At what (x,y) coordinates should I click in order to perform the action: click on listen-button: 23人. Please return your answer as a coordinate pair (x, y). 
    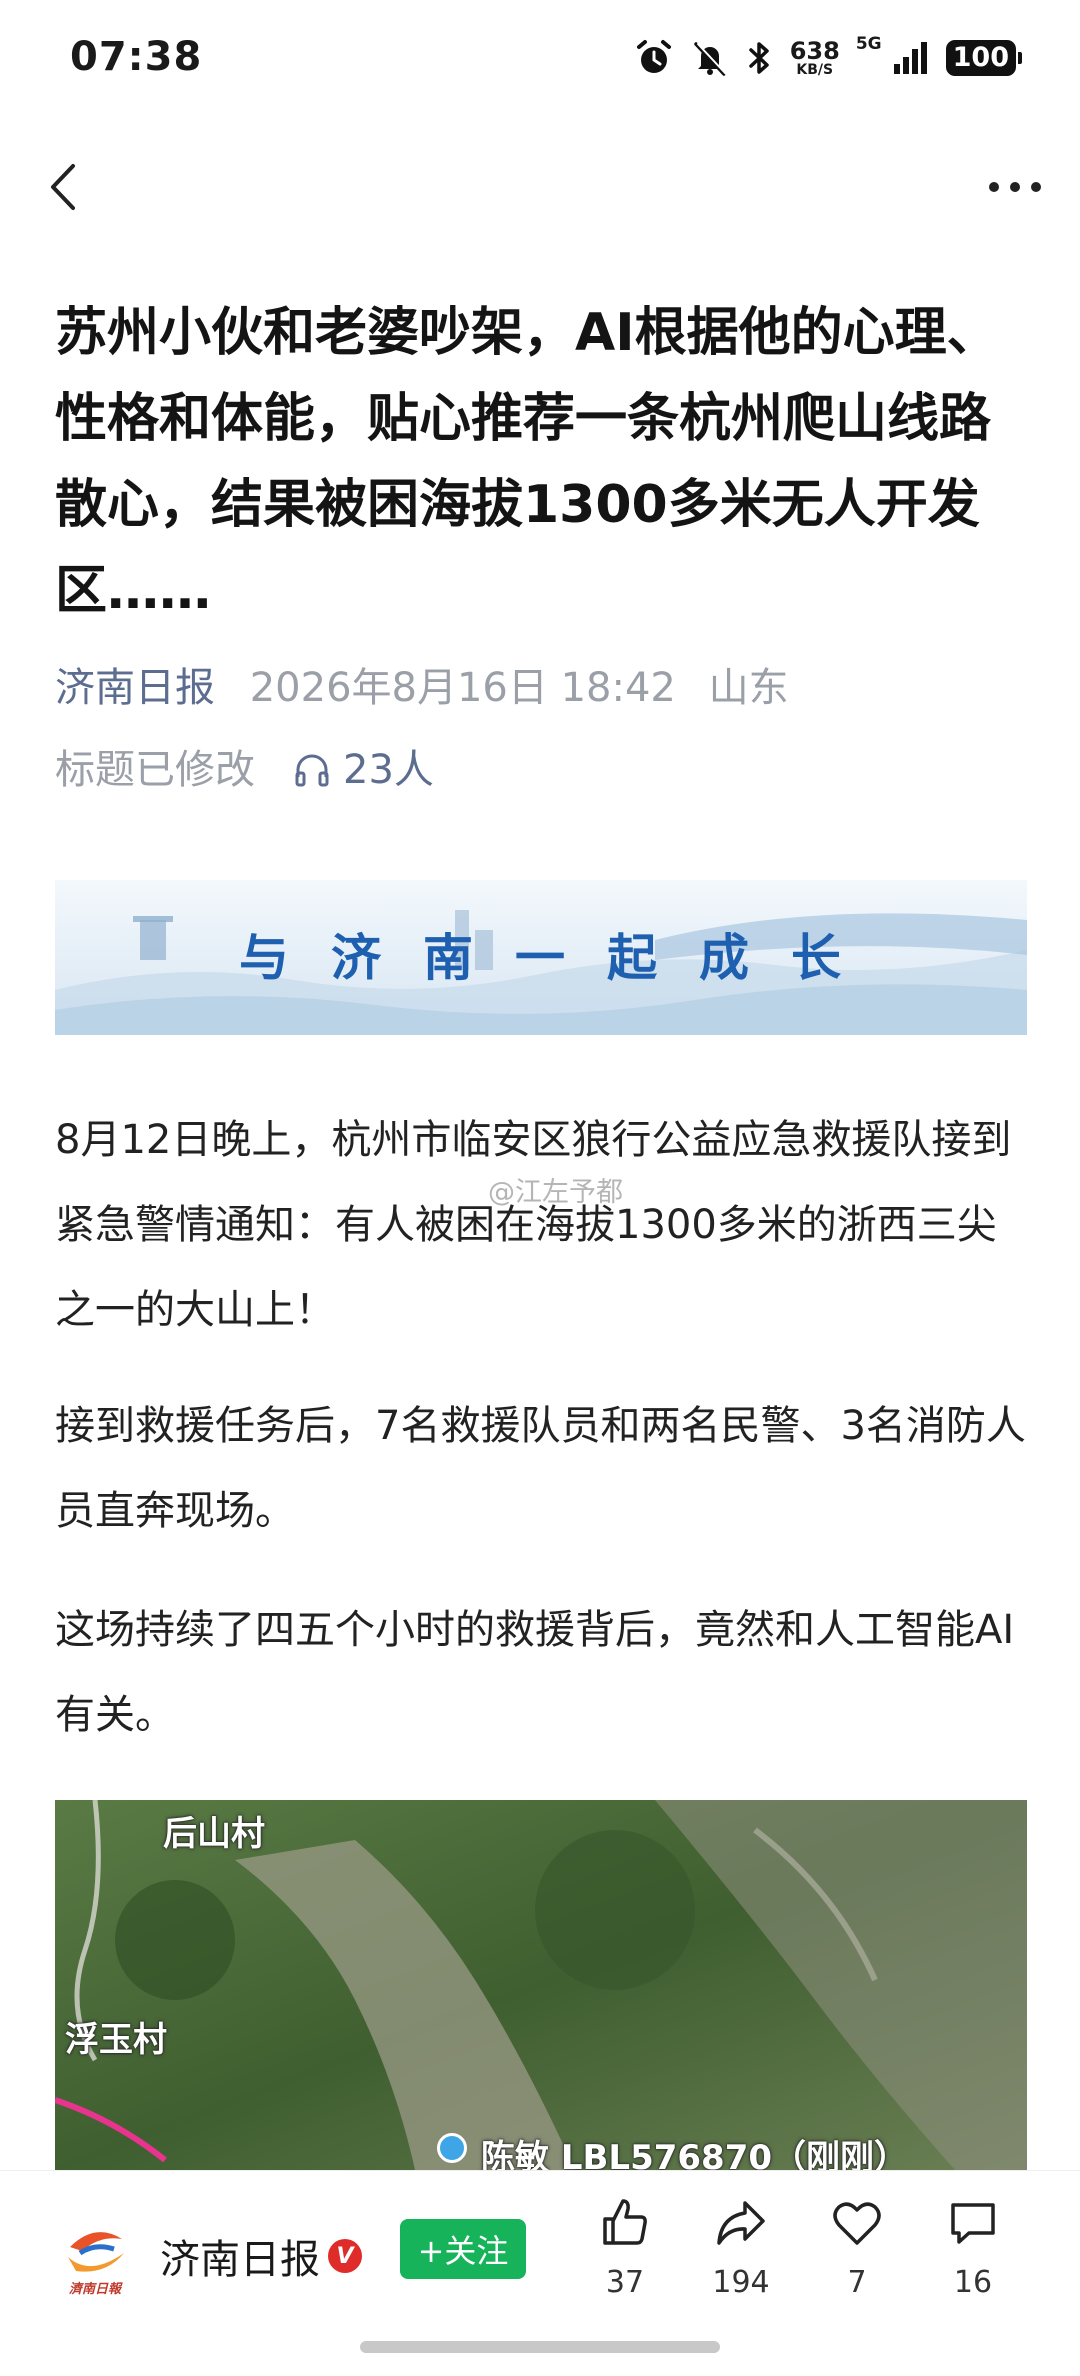
    Looking at the image, I should click on (363, 770).